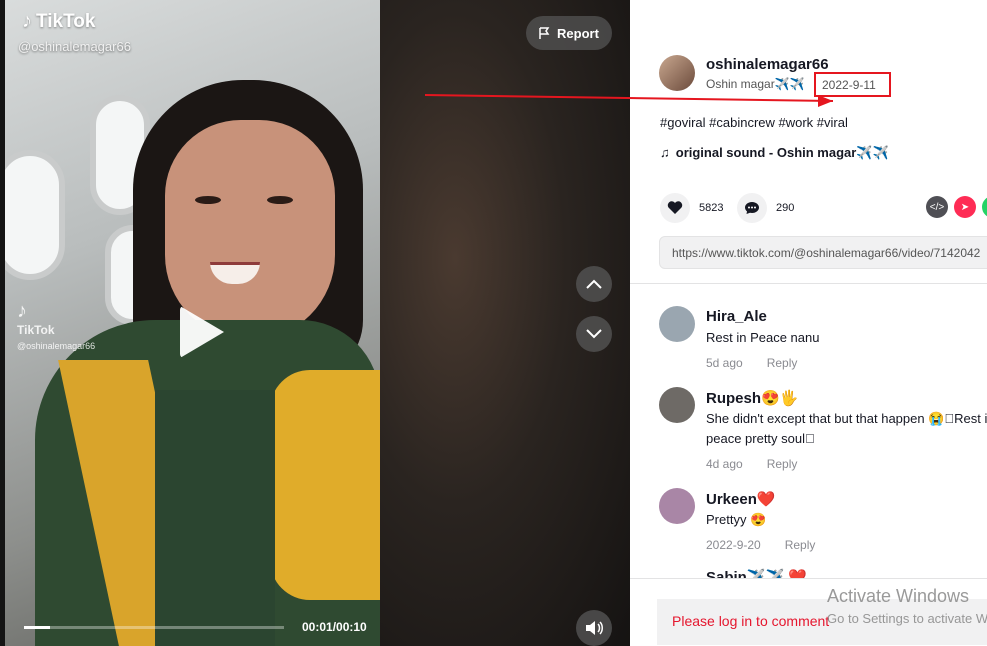 The image size is (987, 646). Describe the element at coordinates (677, 73) in the screenshot. I see `author-avatar` at that location.